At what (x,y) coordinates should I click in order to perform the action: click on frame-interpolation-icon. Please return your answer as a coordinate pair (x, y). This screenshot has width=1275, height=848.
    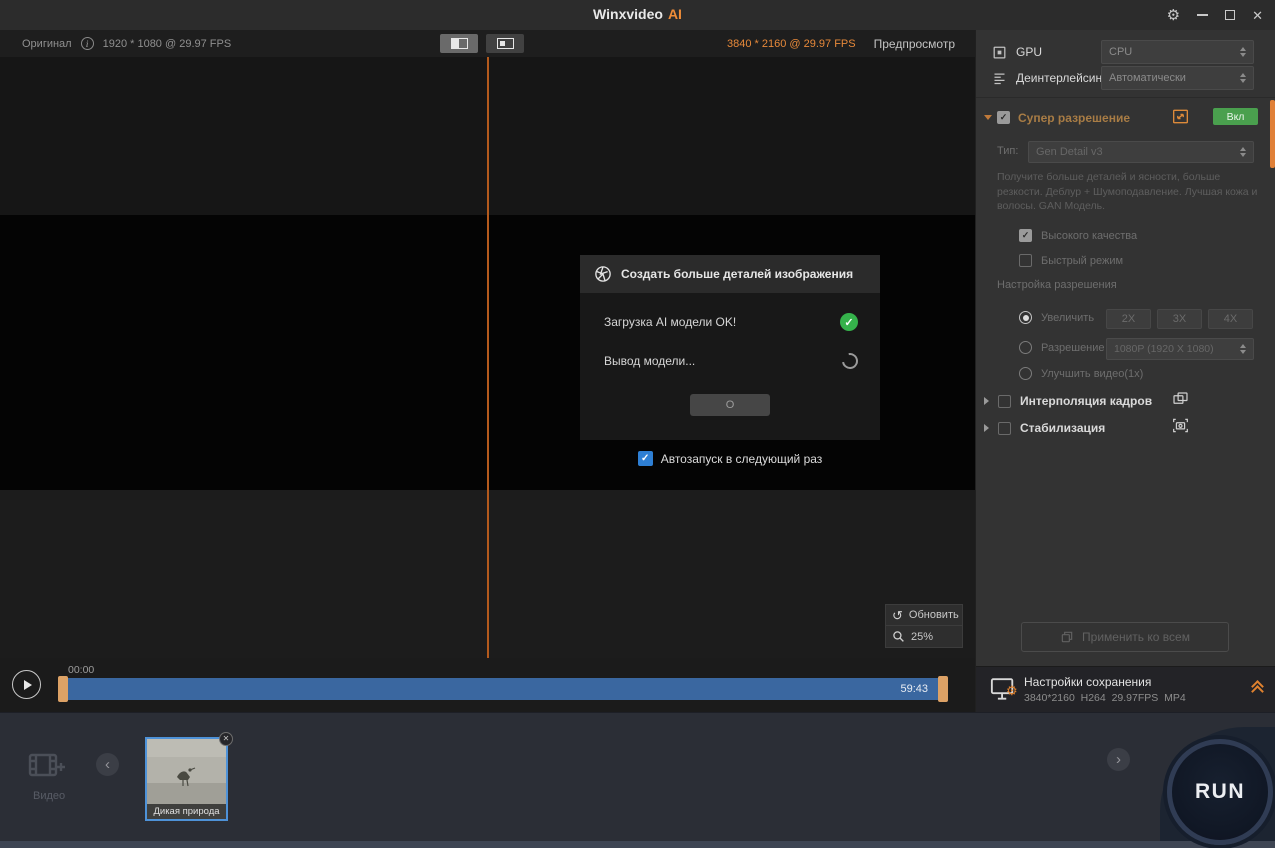
    Looking at the image, I should click on (1180, 398).